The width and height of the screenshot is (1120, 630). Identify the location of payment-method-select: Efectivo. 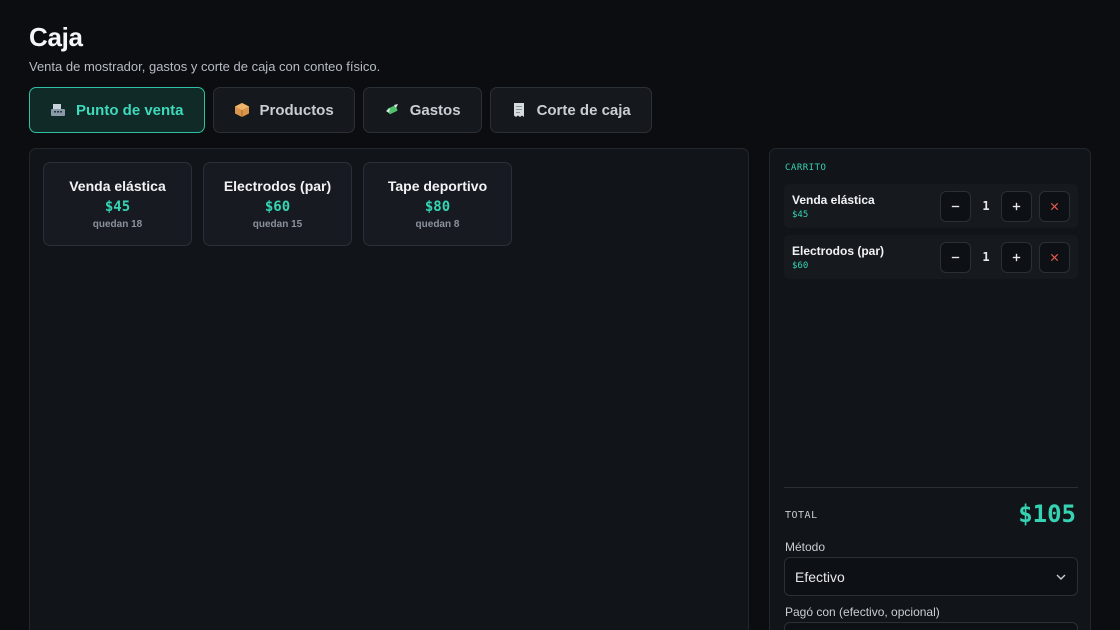
(931, 576).